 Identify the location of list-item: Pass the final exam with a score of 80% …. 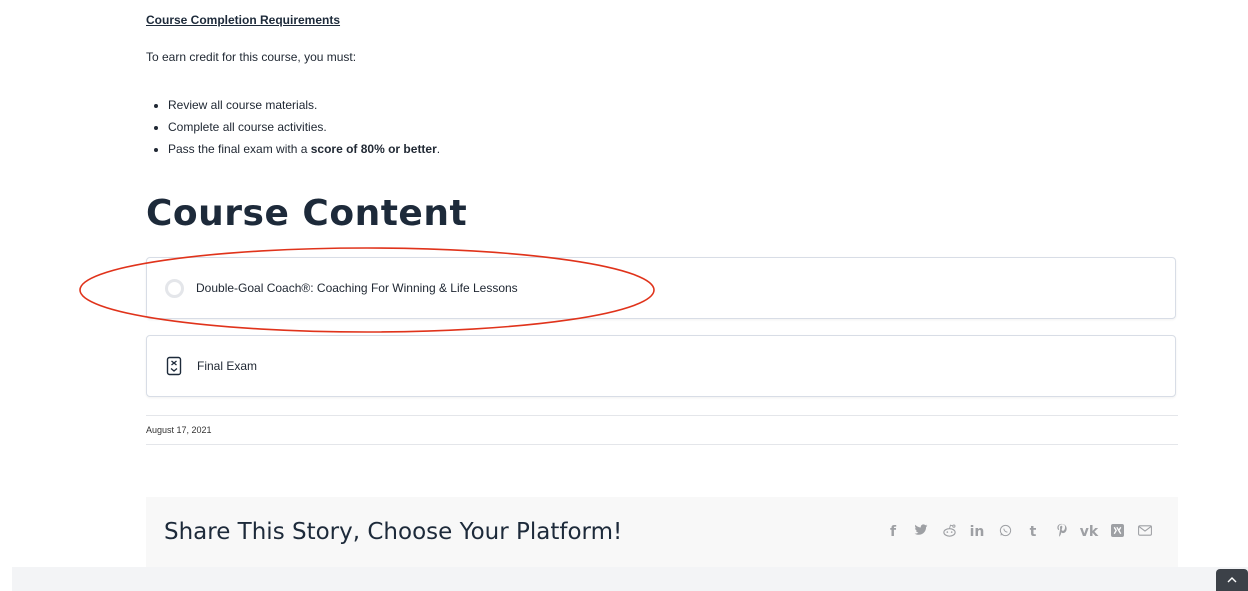
(304, 149).